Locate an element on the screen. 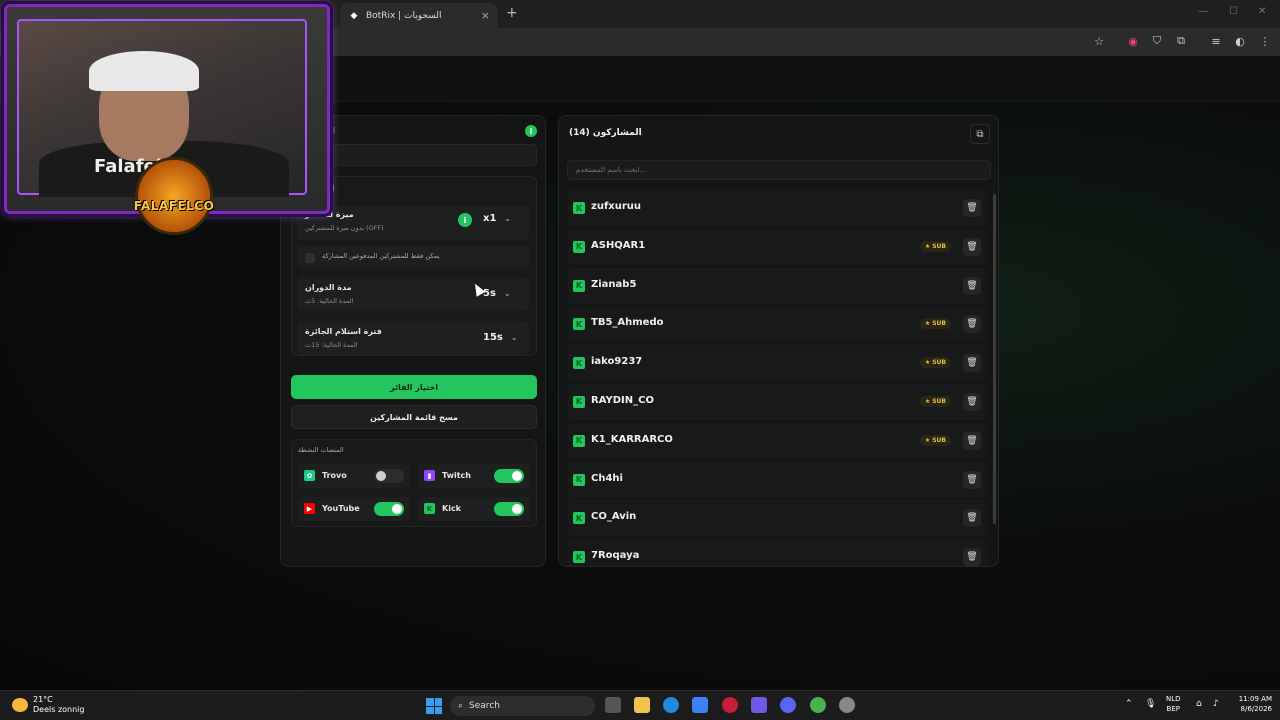 The width and height of the screenshot is (1280, 720). tab-title: BotRix | السحوبات is located at coordinates (404, 15).